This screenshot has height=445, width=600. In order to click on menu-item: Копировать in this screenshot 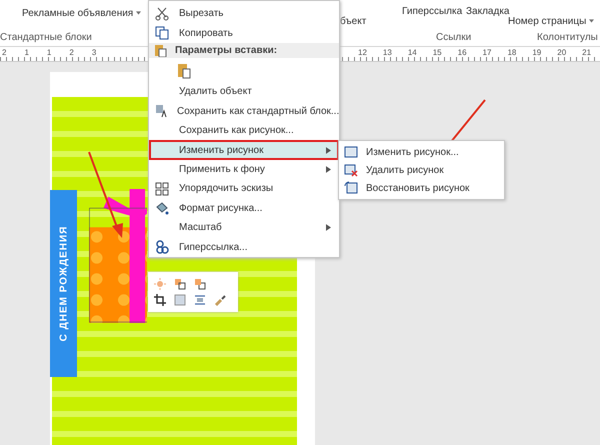, I will do `click(244, 33)`.